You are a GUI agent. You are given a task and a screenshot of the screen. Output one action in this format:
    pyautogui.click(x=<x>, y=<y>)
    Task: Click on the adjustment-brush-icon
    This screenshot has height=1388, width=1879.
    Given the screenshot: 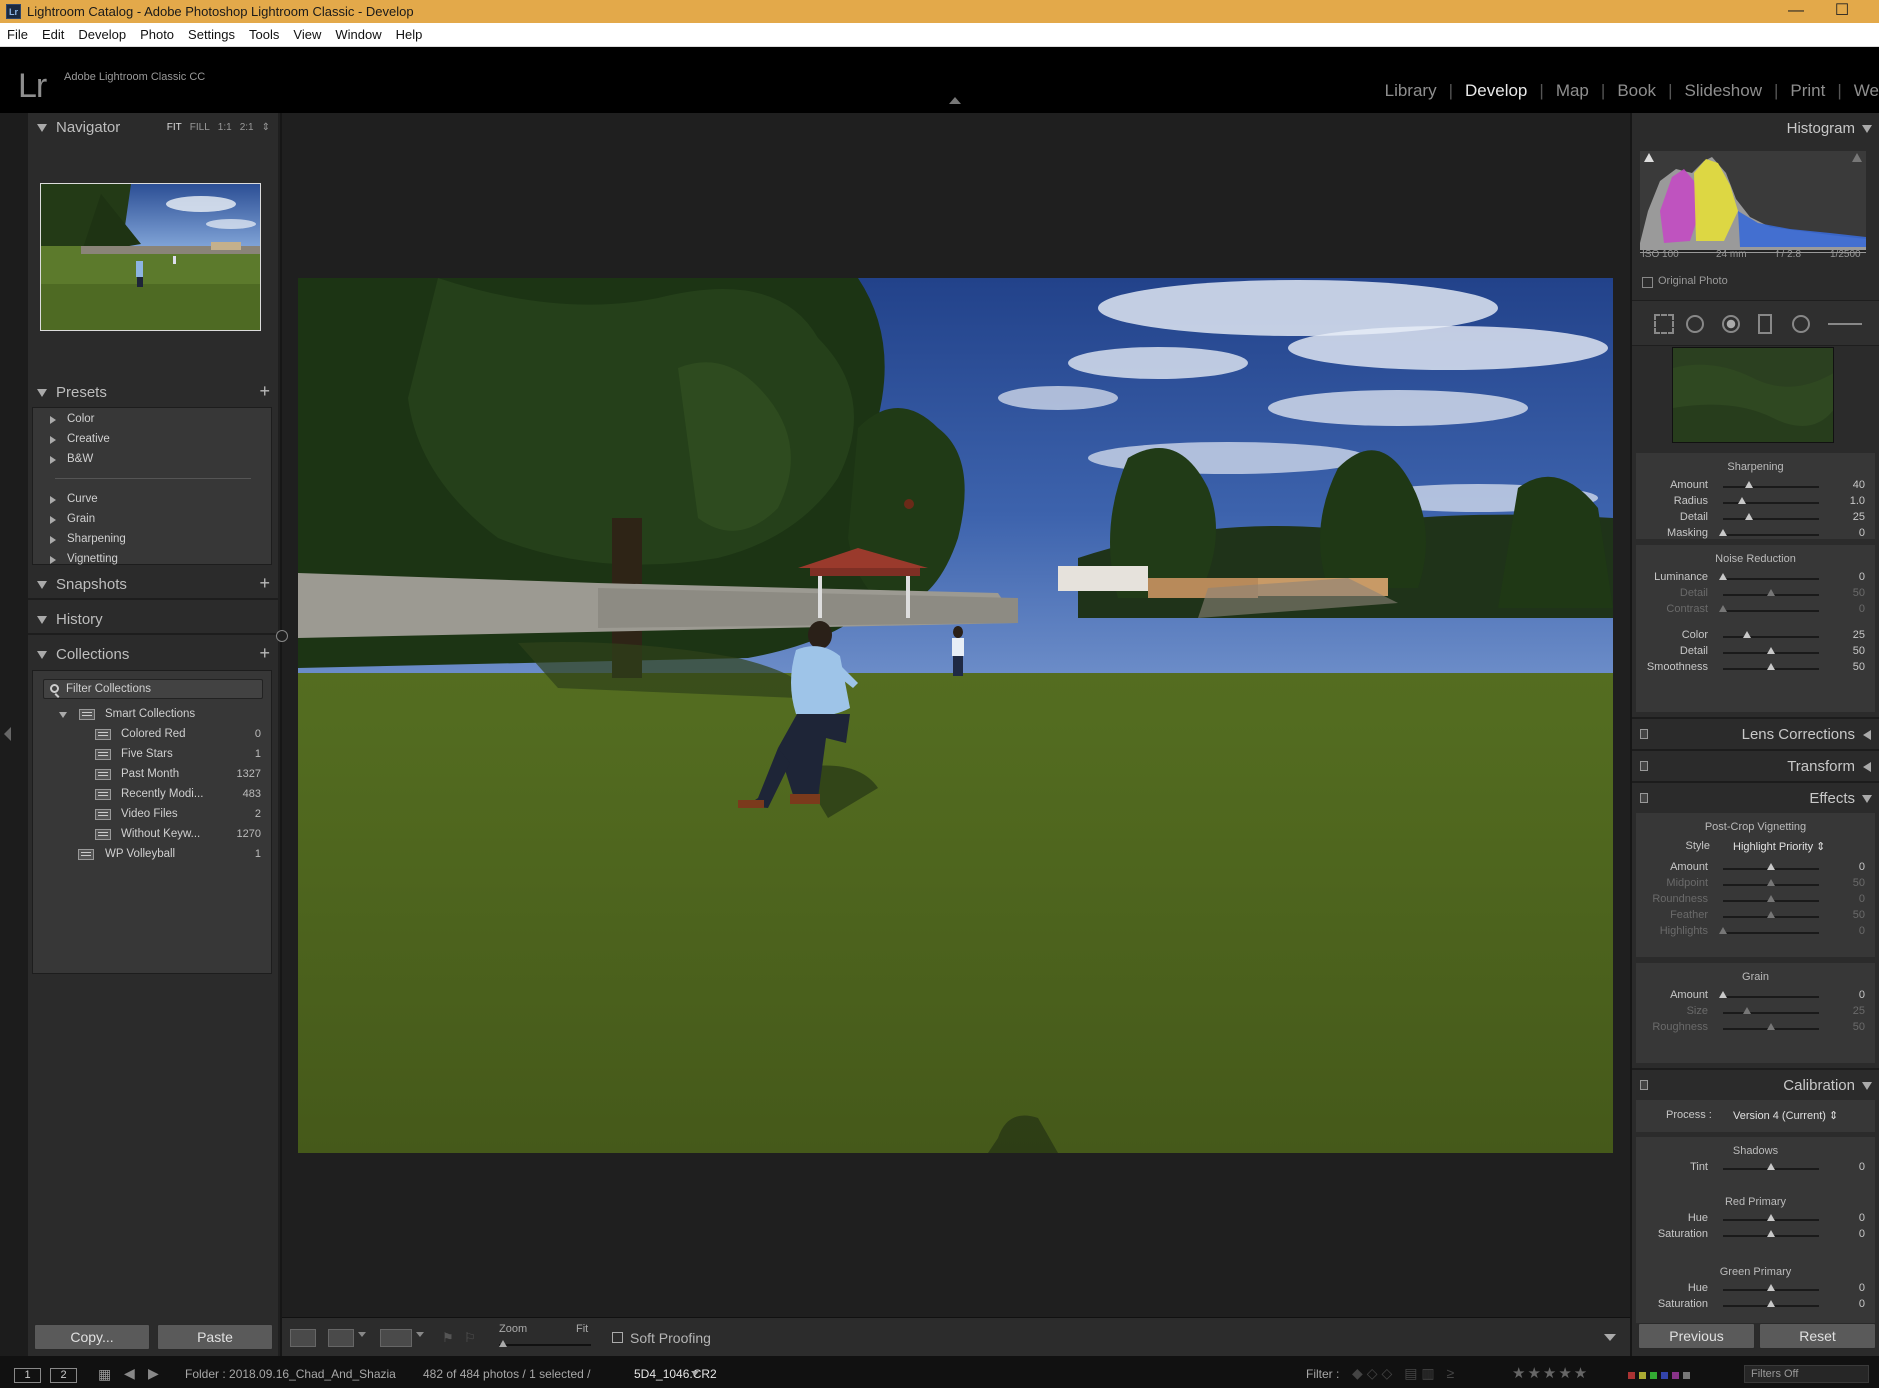 What is the action you would take?
    pyautogui.click(x=1845, y=324)
    